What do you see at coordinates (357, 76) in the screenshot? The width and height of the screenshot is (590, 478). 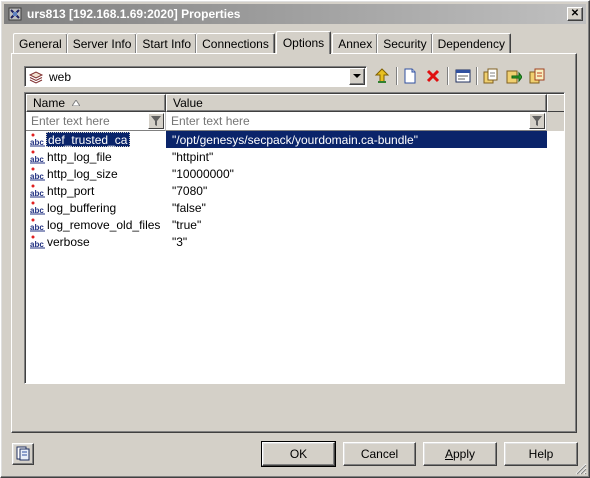 I see `chevron-down-icon` at bounding box center [357, 76].